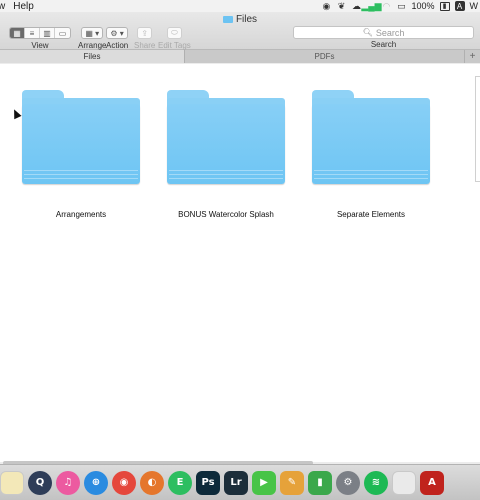  I want to click on edit-tags-group: ⬭ Edit Tags, so click(174, 38).